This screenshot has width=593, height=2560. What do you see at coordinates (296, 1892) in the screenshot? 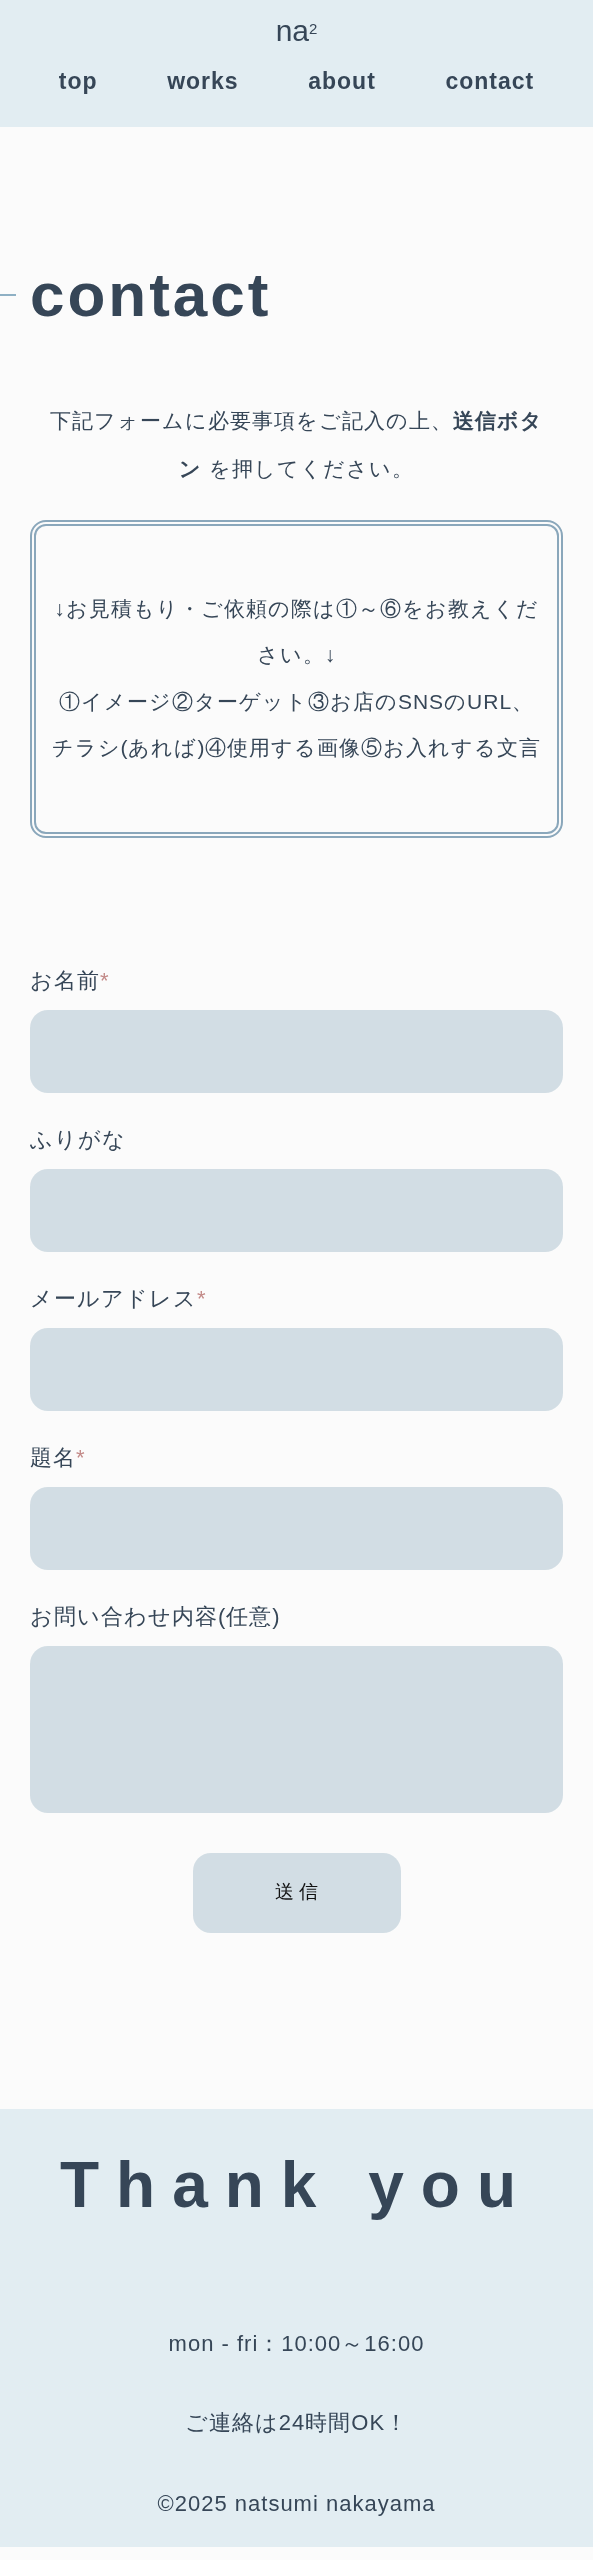
I see `submit-button: 送 信` at bounding box center [296, 1892].